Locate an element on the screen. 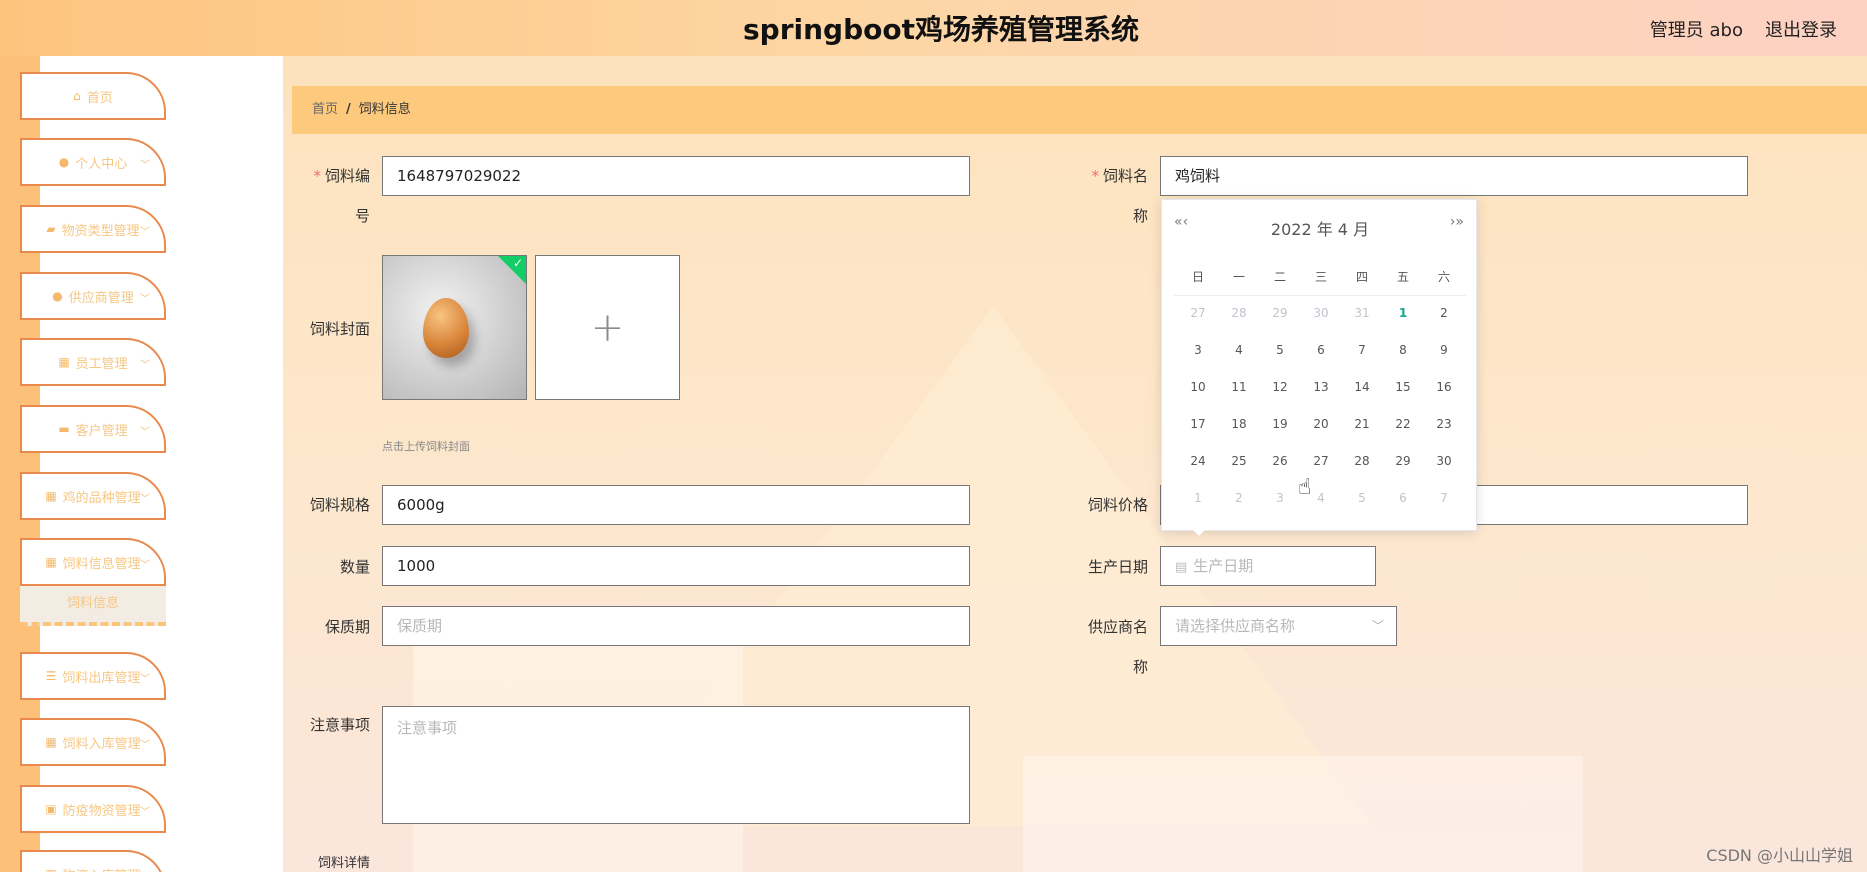 This screenshot has width=1867, height=872. day-cell: 15 is located at coordinates (1403, 387).